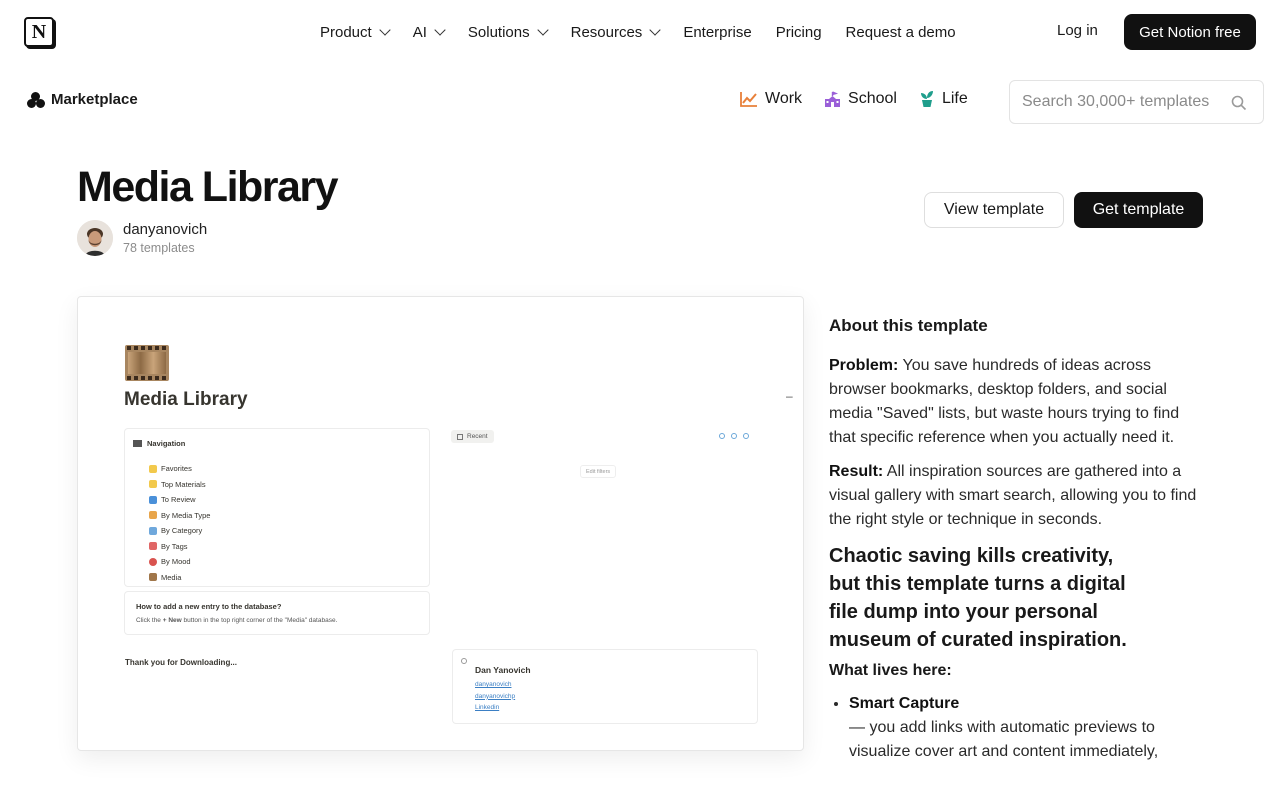 This screenshot has height=800, width=1280. I want to click on preview-title: Media Library, so click(186, 399).